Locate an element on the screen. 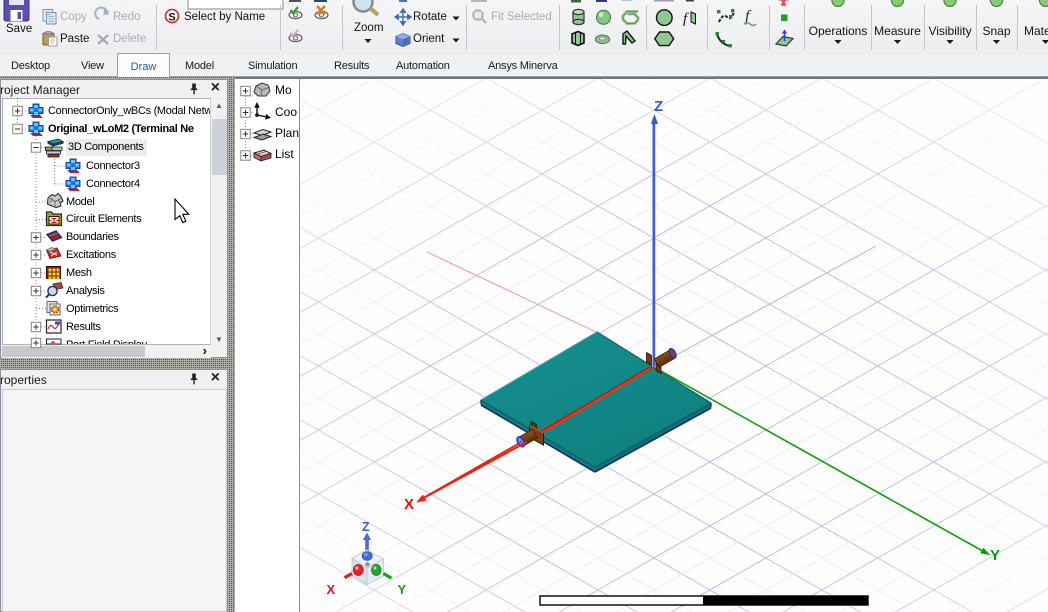 Image resolution: width=1048 pixels, height=612 pixels. svg-text: f is located at coordinates (686, 19).